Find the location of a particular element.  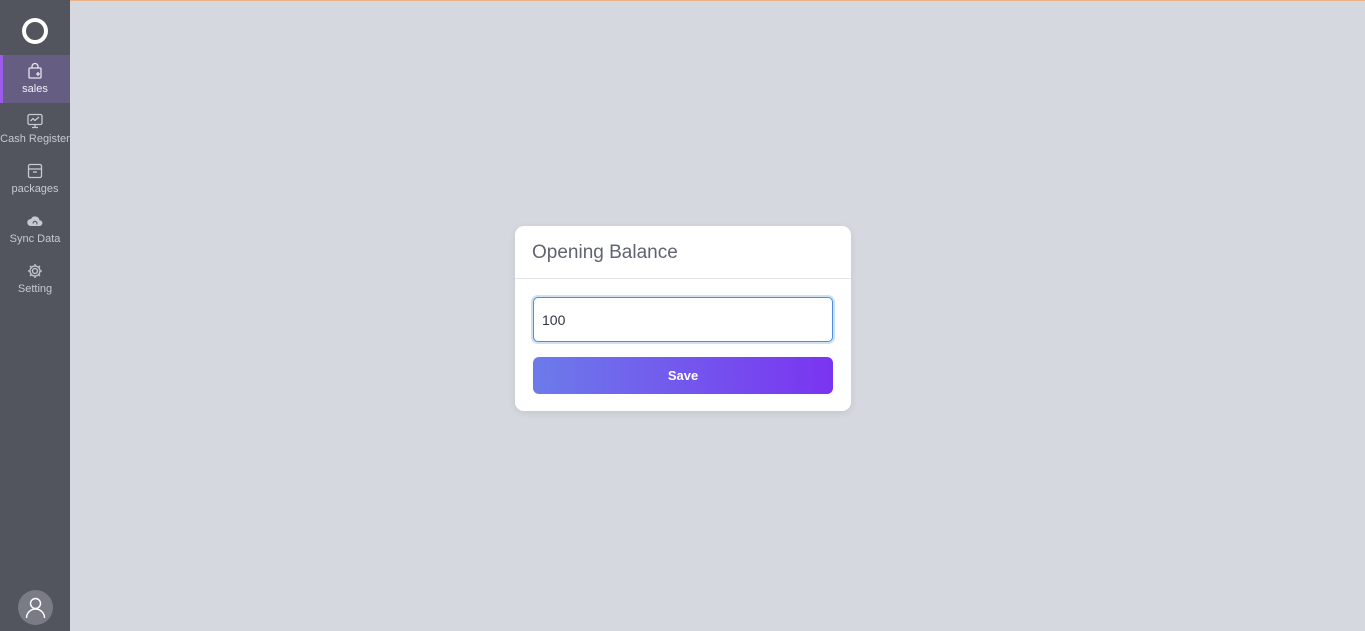

sidebar-item-sync-data: Sync Data is located at coordinates (35, 229).